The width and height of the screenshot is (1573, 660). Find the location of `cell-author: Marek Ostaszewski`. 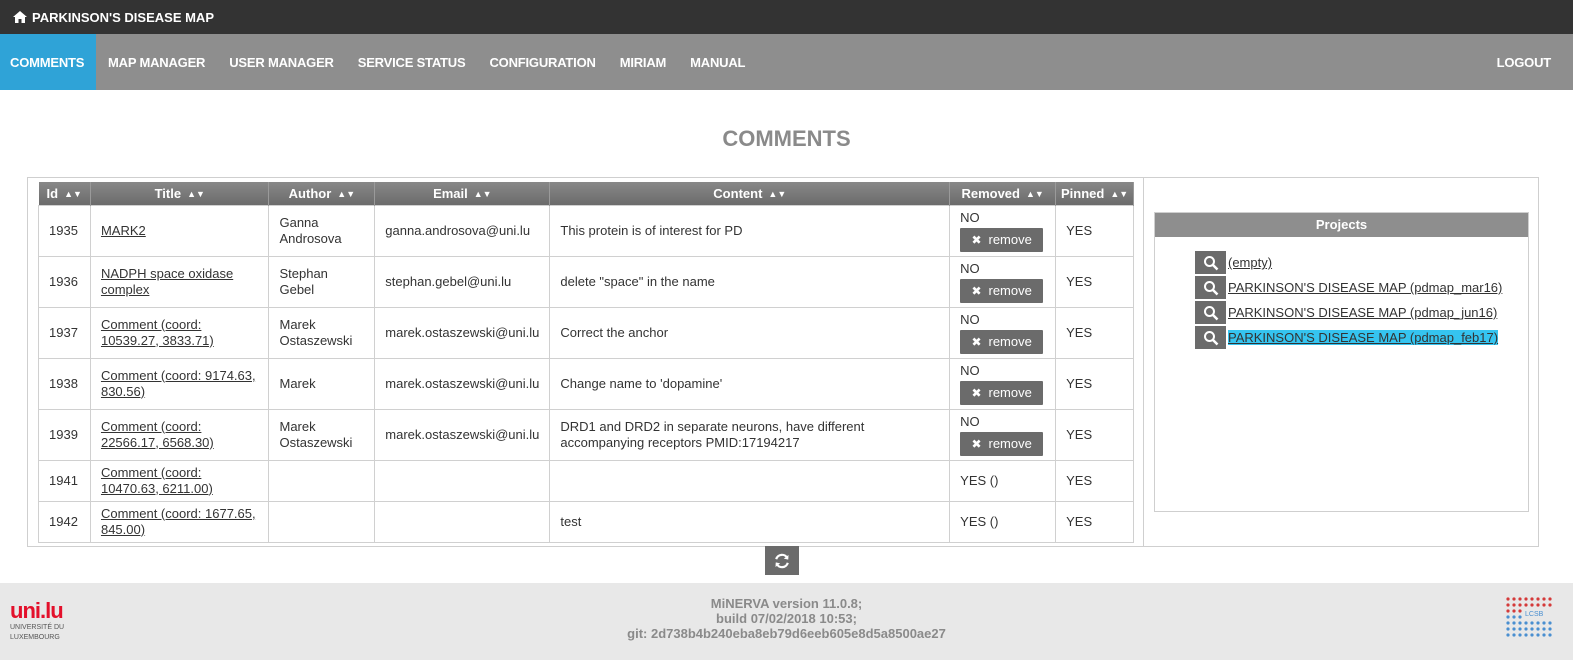

cell-author: Marek Ostaszewski is located at coordinates (322, 332).